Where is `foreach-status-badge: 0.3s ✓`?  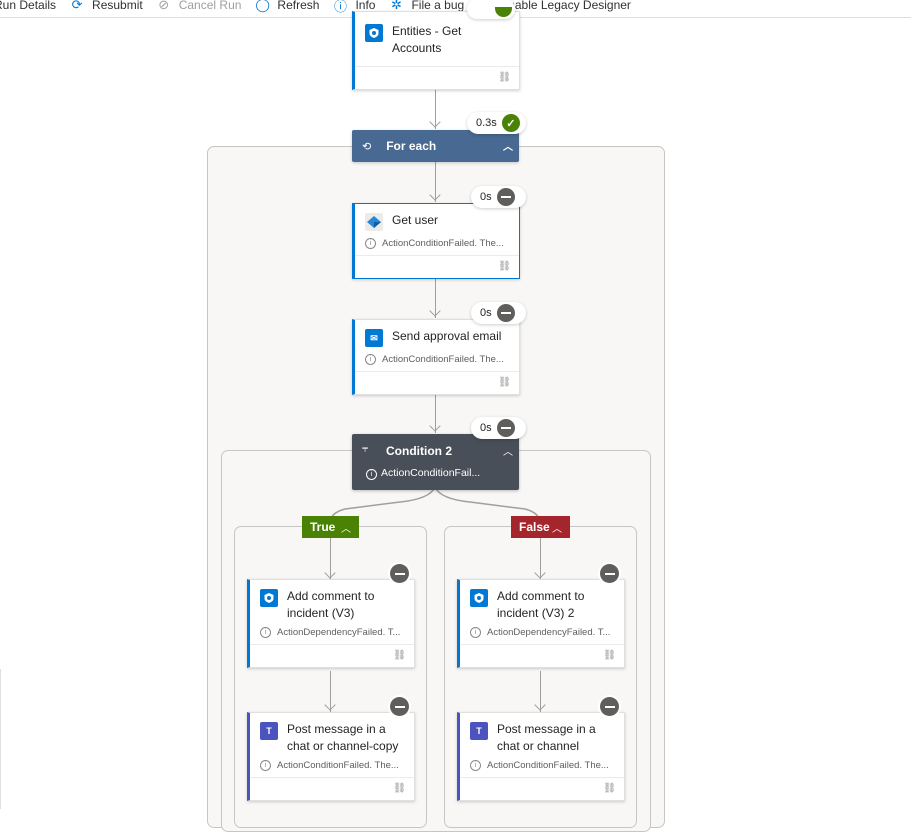 foreach-status-badge: 0.3s ✓ is located at coordinates (496, 123).